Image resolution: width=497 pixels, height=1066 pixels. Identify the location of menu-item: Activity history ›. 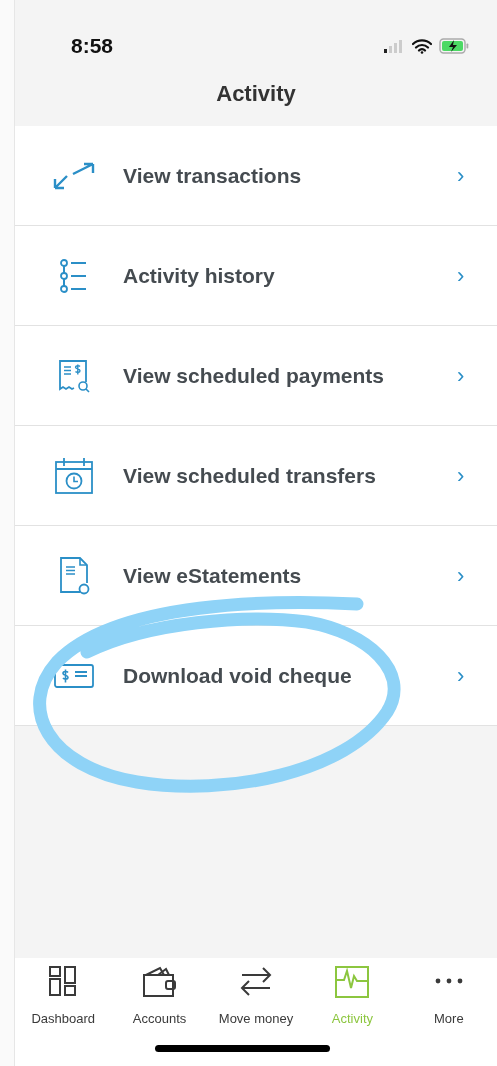
(256, 276).